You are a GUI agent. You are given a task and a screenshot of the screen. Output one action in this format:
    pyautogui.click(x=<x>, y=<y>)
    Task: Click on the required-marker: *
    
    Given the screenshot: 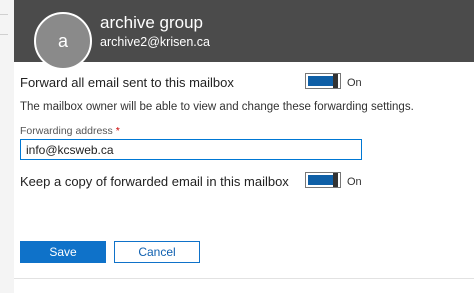 What is the action you would take?
    pyautogui.click(x=117, y=131)
    